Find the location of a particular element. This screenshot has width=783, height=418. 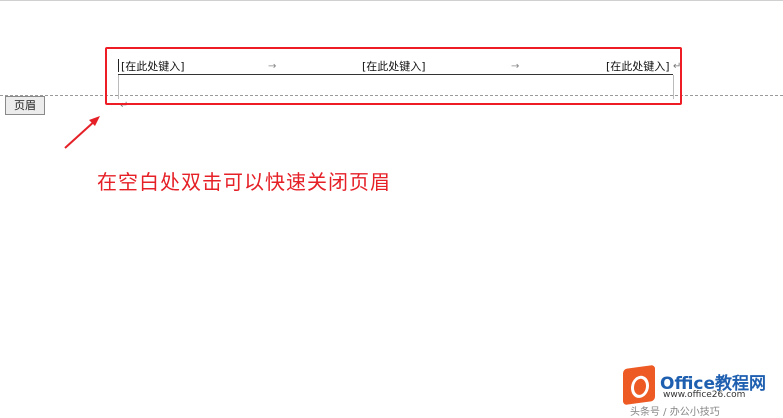

watermark-url: www.office26.com is located at coordinates (704, 395).